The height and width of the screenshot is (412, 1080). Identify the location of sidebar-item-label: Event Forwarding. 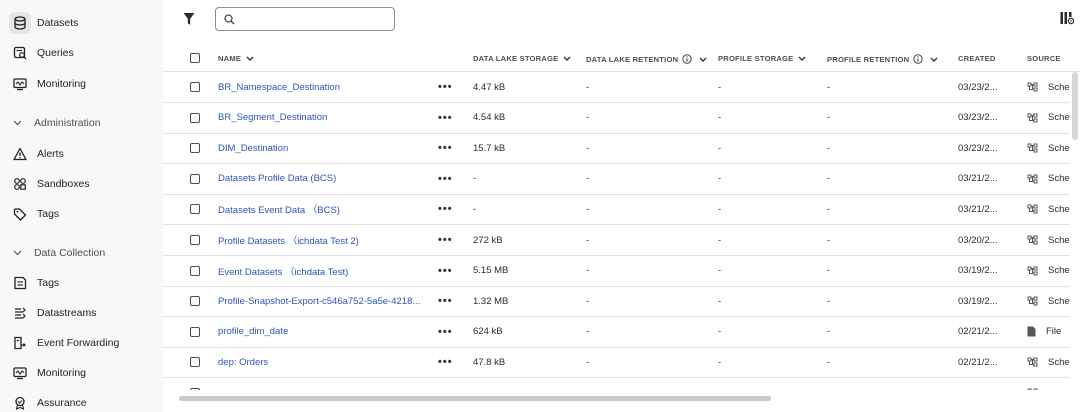
(78, 343).